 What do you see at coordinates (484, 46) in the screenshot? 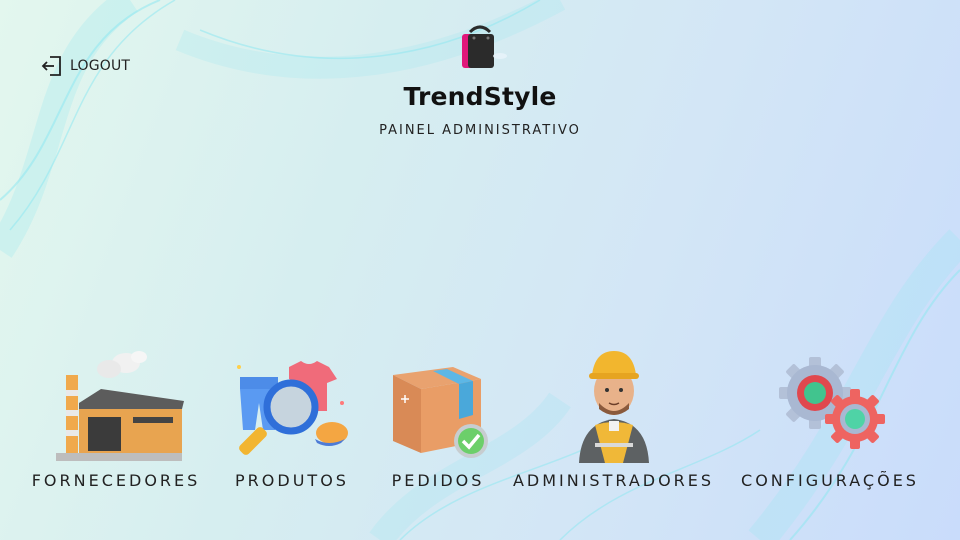
I see `shopping-bag-logo-icon` at bounding box center [484, 46].